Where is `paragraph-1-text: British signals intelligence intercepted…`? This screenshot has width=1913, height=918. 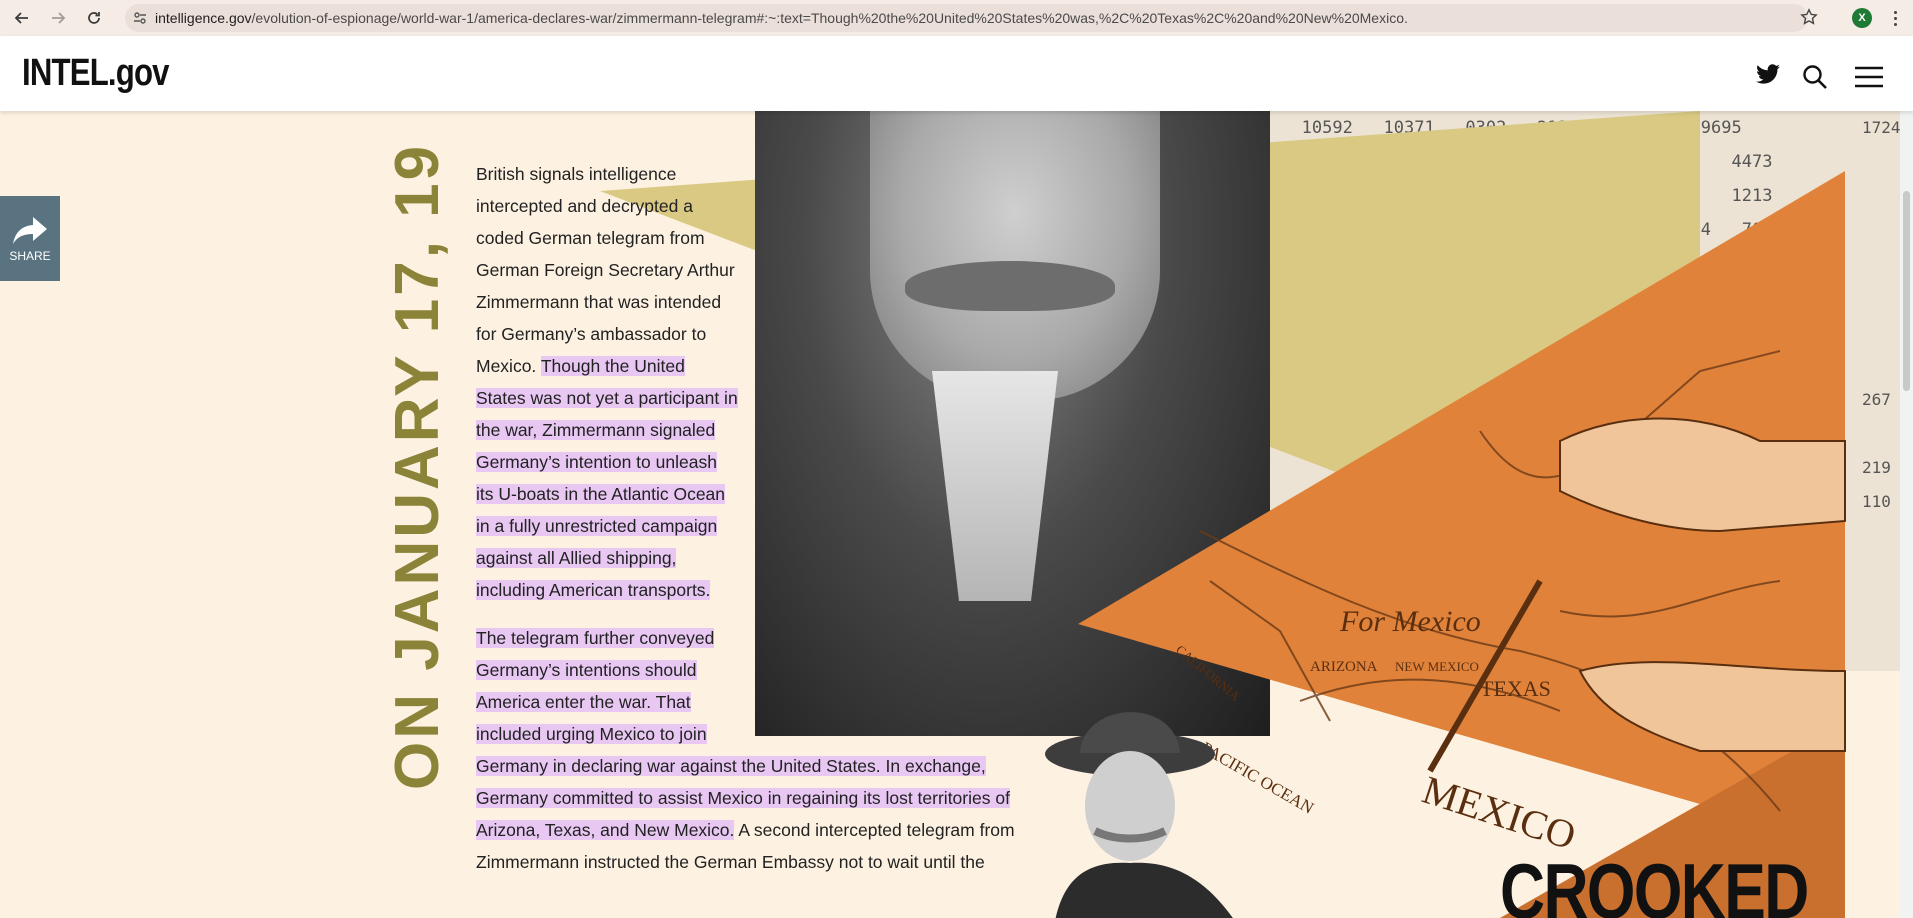
paragraph-1-text: British signals intelligence intercepted… is located at coordinates (605, 270).